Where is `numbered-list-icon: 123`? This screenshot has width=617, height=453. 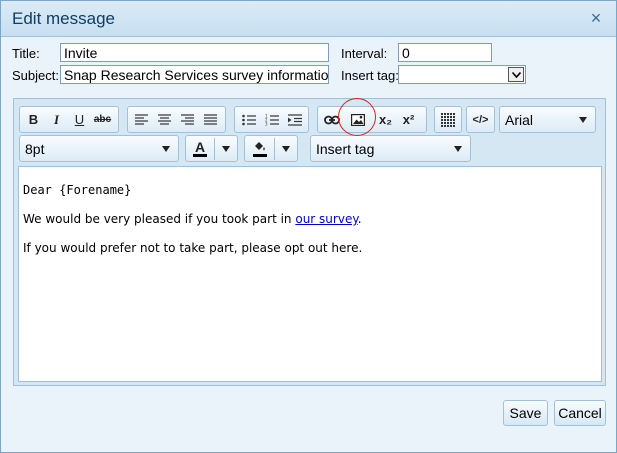
numbered-list-icon: 123 is located at coordinates (272, 120).